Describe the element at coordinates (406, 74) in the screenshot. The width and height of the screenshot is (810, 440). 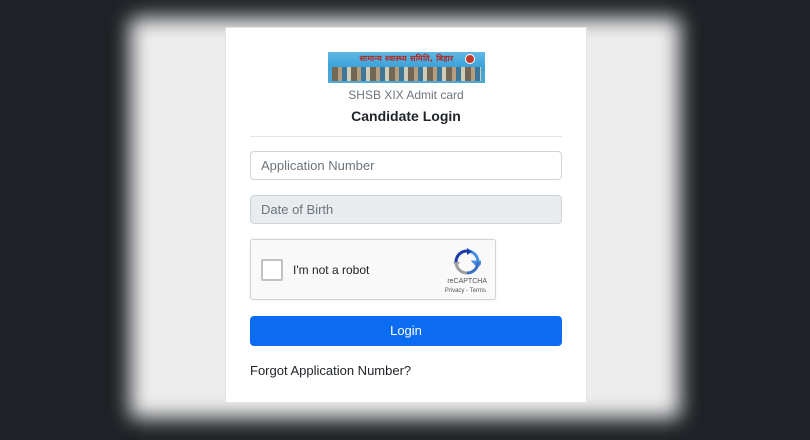
I see `banner-photo-strip` at that location.